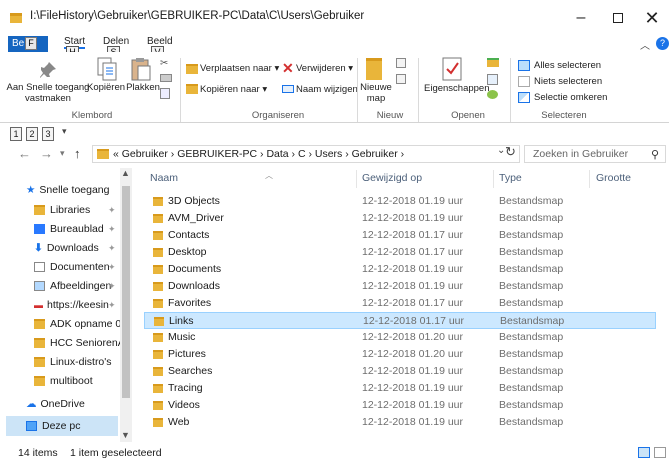 The image size is (669, 460). I want to click on nav-item-quick-access: ★ Snelle toegang, so click(67, 190).